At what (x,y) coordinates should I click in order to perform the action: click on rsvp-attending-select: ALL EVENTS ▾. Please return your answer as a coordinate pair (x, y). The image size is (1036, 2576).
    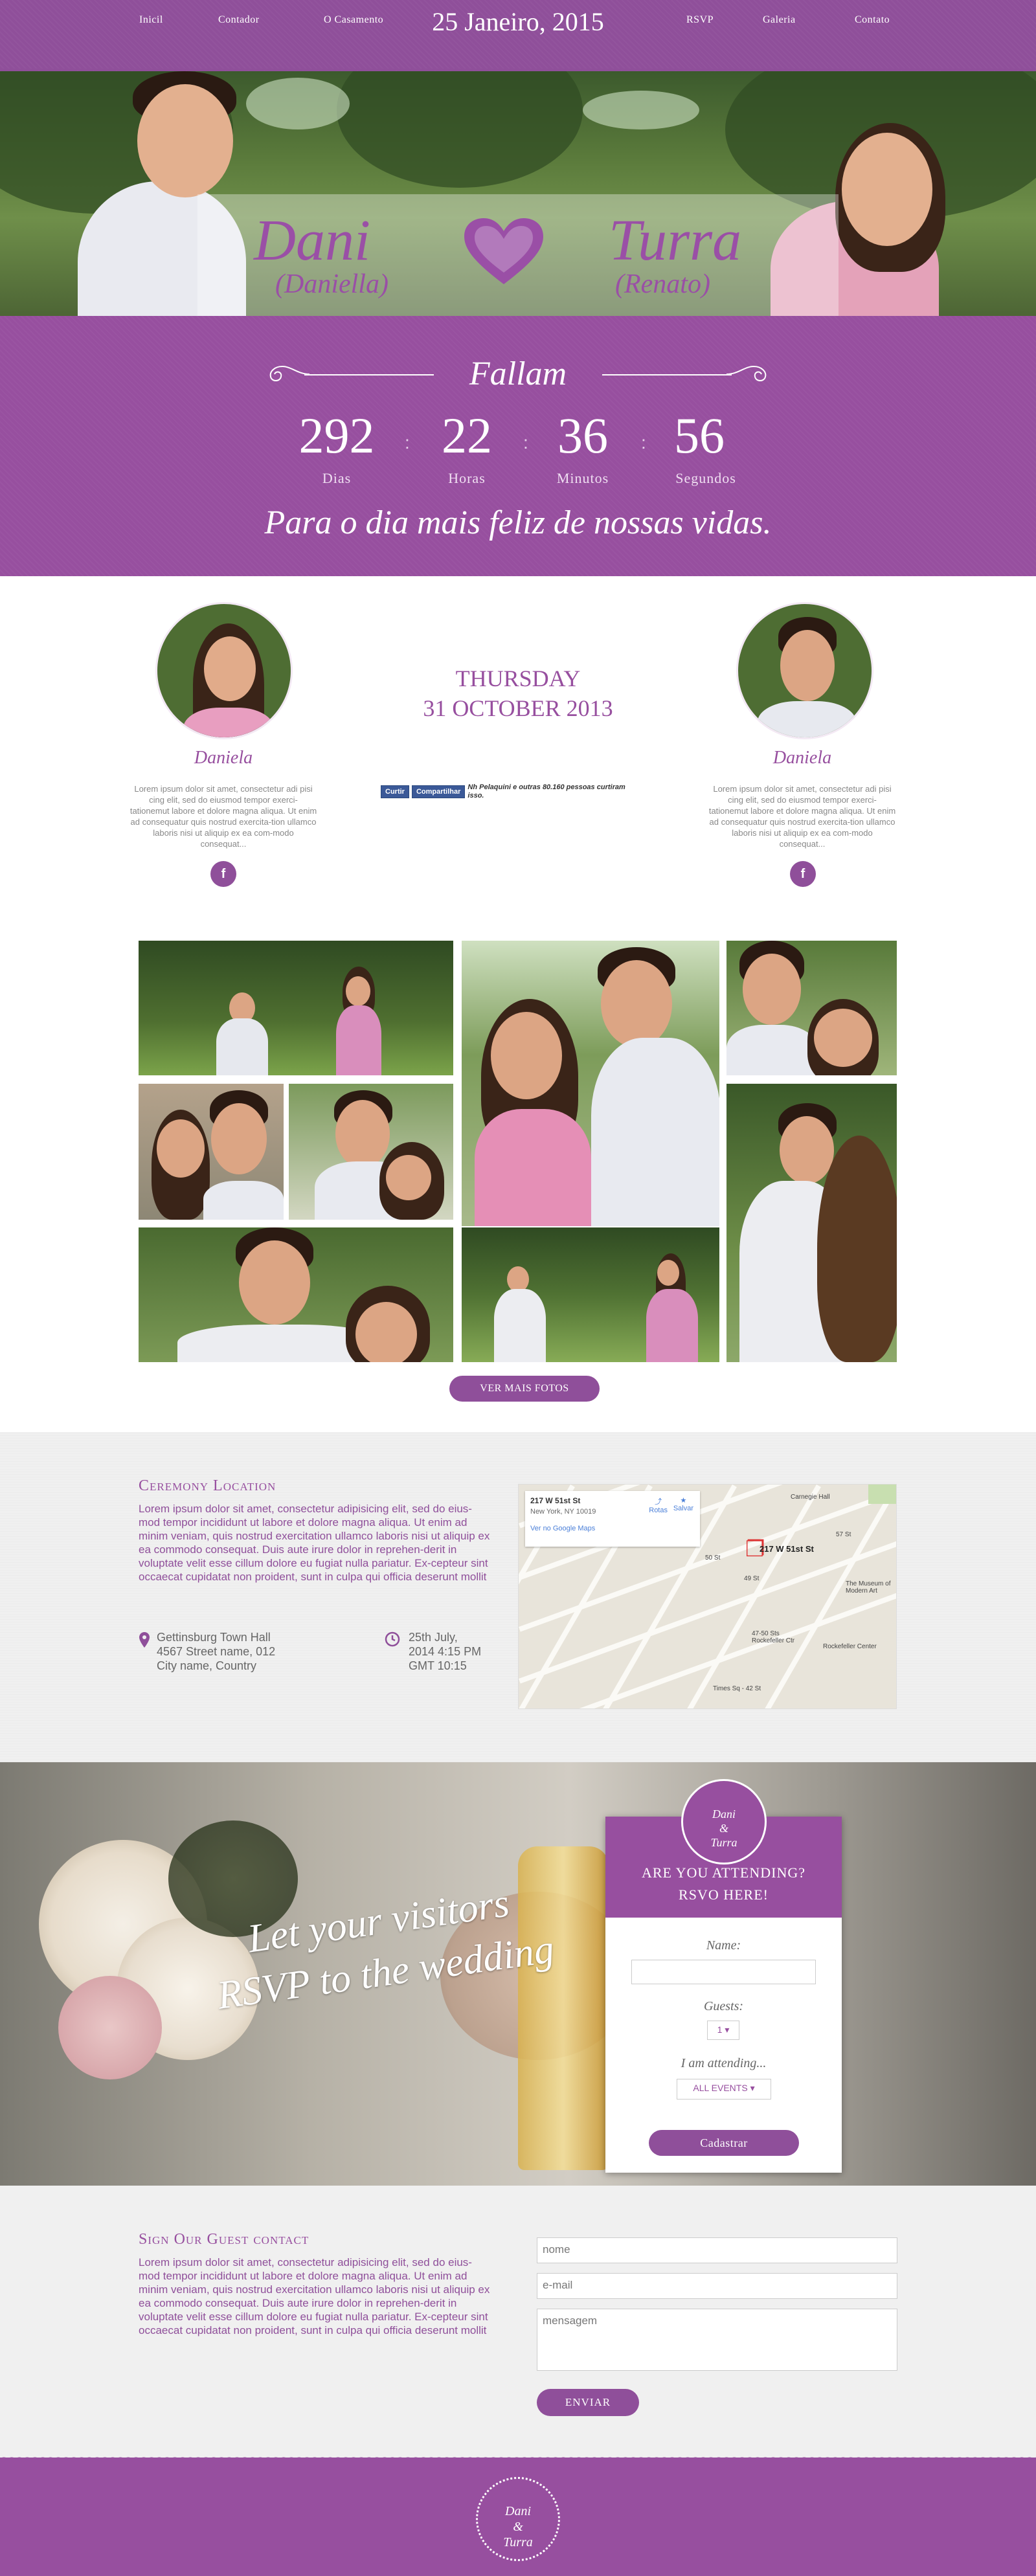
    Looking at the image, I should click on (724, 2089).